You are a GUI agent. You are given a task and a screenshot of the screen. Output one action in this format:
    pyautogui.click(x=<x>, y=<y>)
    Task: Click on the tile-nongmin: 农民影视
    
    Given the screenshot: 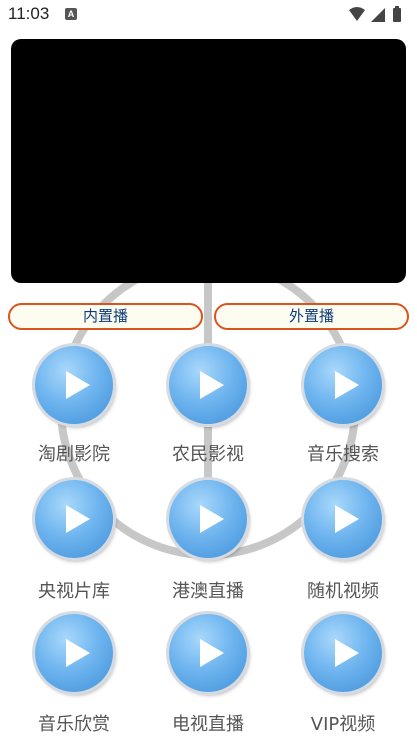 What is the action you would take?
    pyautogui.click(x=208, y=410)
    